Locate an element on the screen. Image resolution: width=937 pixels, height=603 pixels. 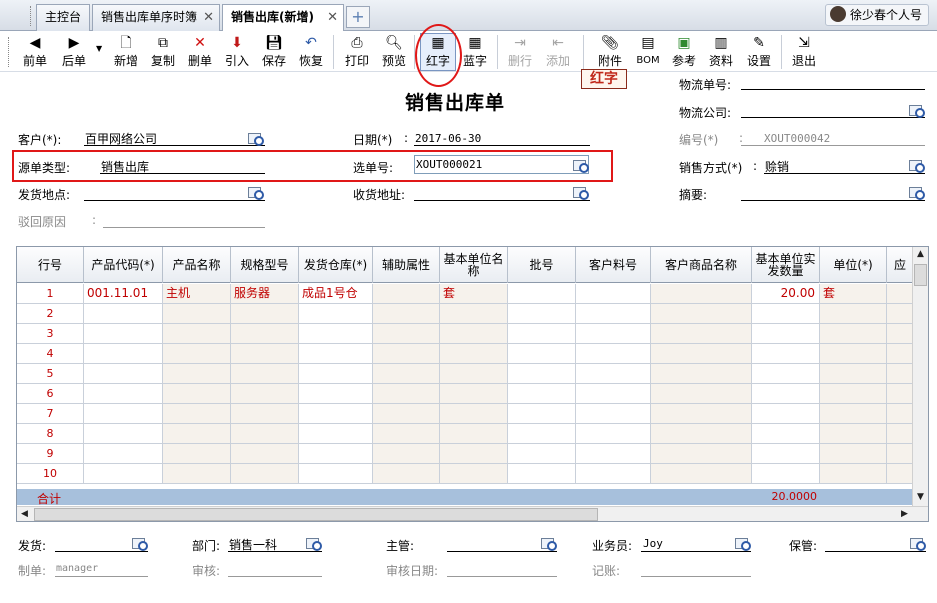
receive-address-field is located at coordinates (502, 200).